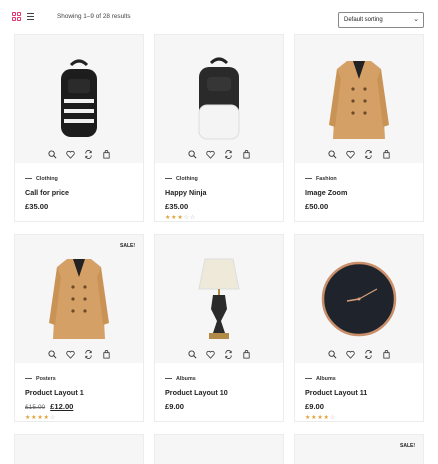 Image resolution: width=438 pixels, height=464 pixels. Describe the element at coordinates (416, 19) in the screenshot. I see `chevron-down-icon: ⌄` at that location.